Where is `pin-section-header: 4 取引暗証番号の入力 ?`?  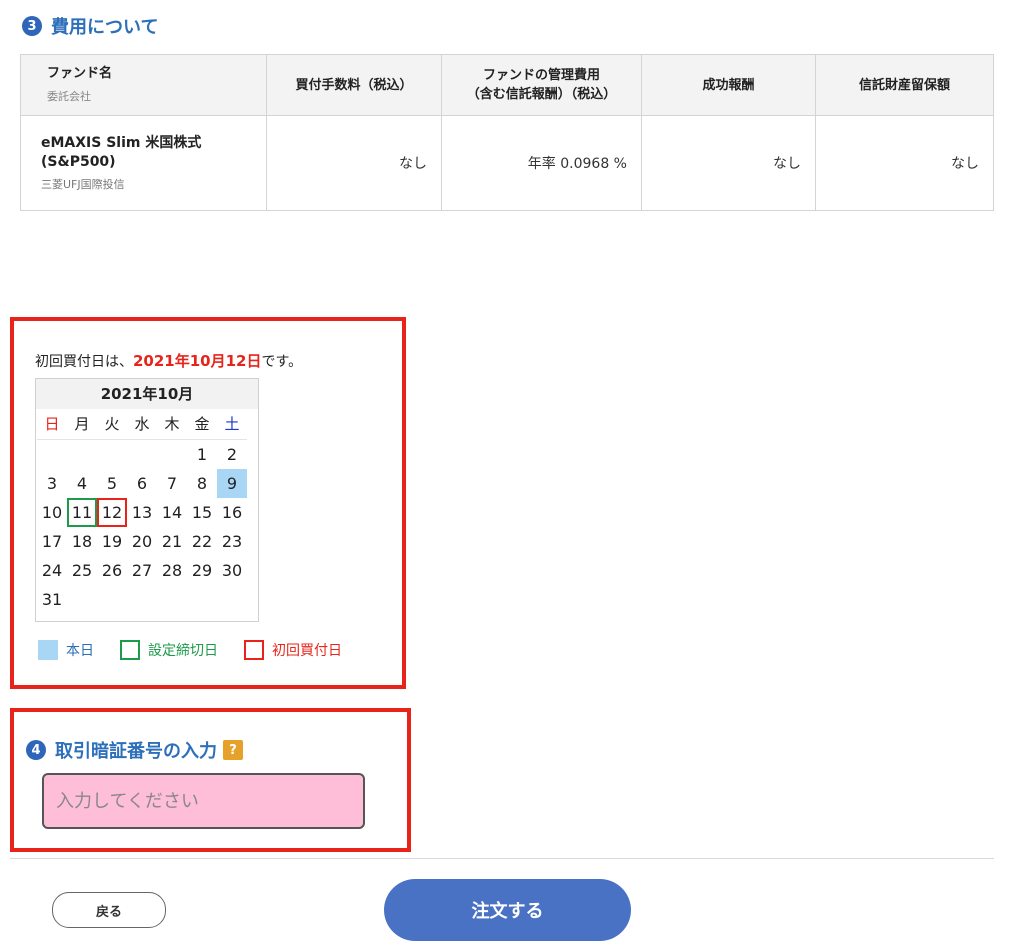 pin-section-header: 4 取引暗証番号の入力 ? is located at coordinates (134, 750).